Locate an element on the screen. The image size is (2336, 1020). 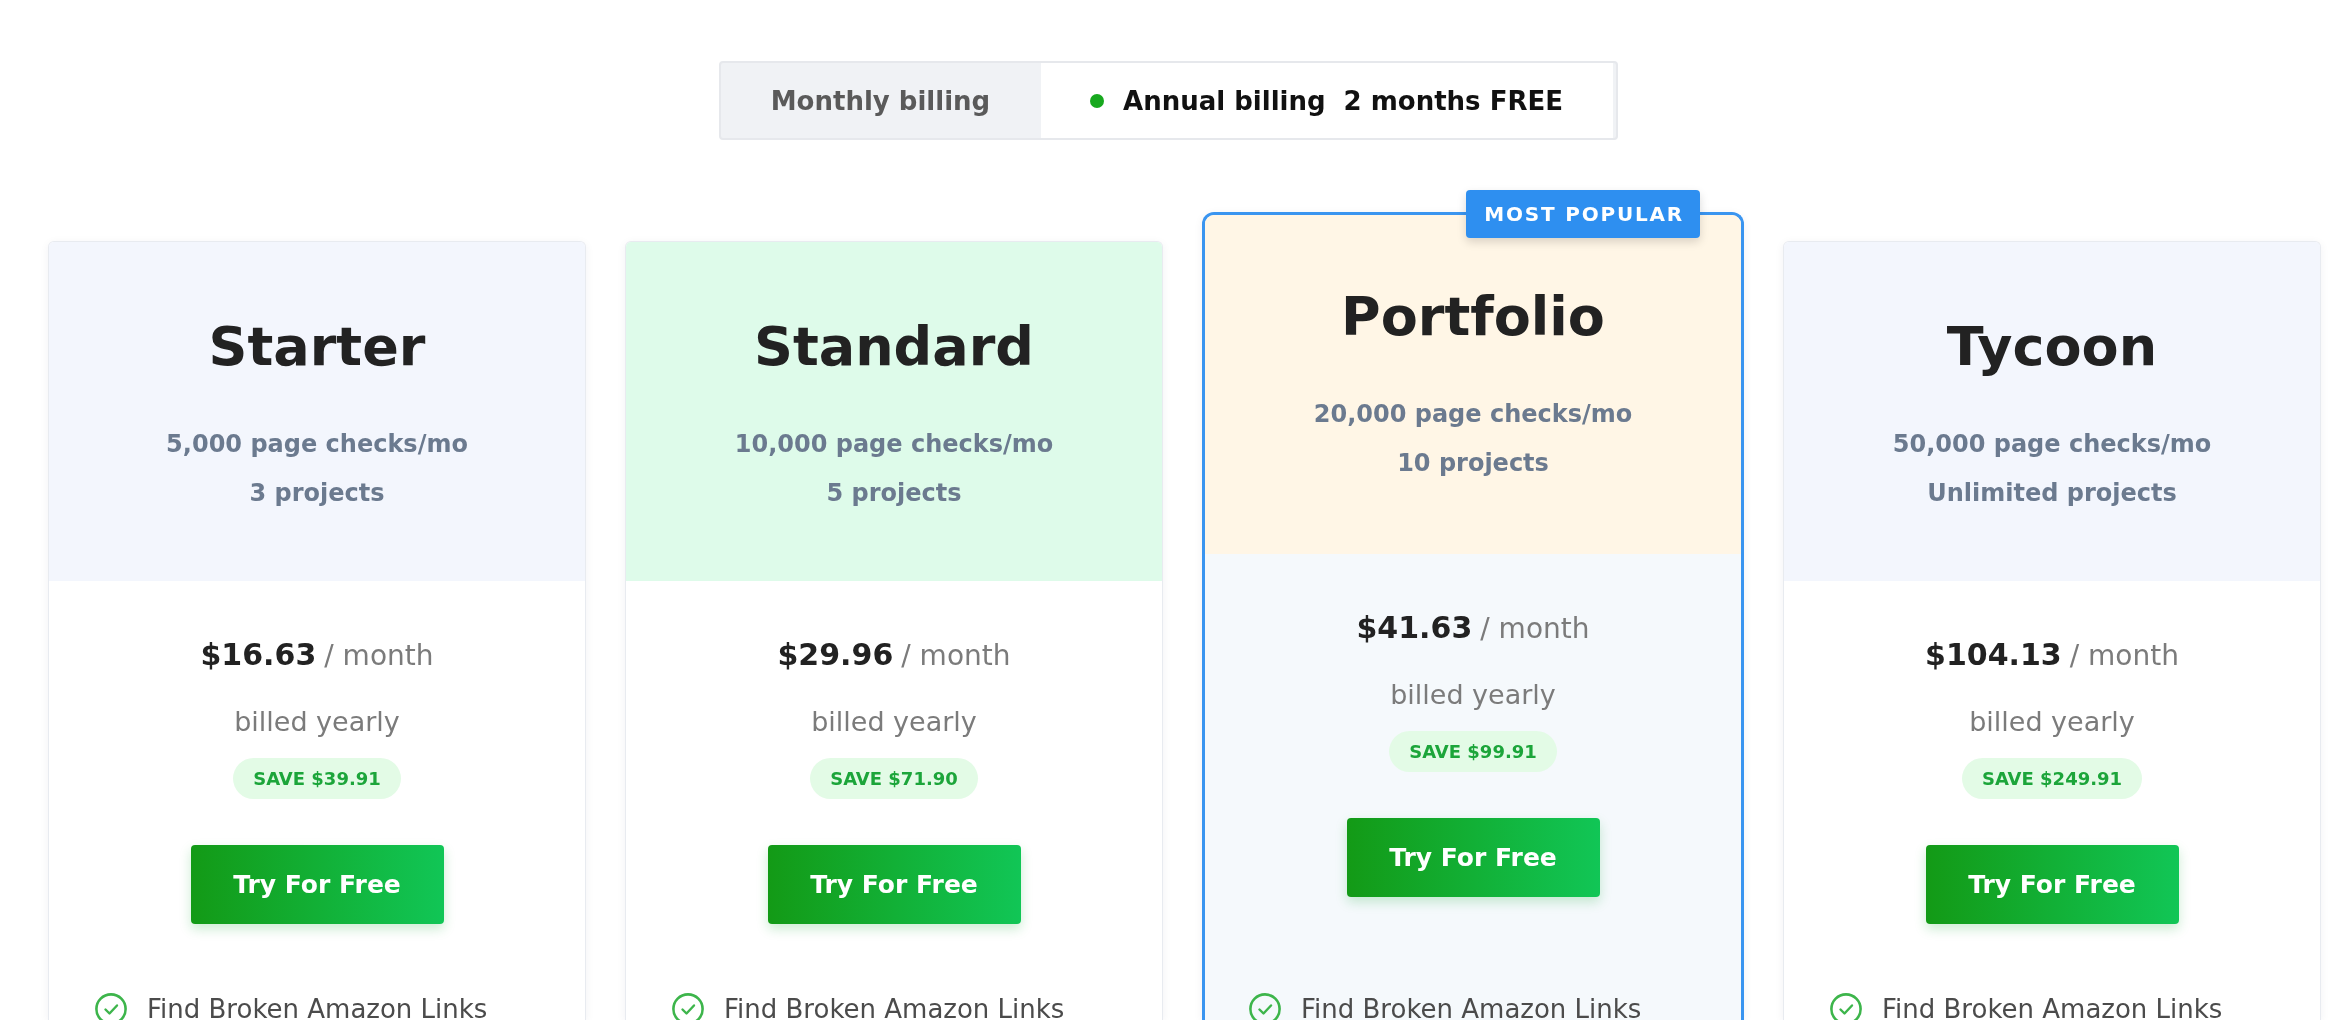
projects-text: Unlimited projects is located at coordinates (2052, 493).